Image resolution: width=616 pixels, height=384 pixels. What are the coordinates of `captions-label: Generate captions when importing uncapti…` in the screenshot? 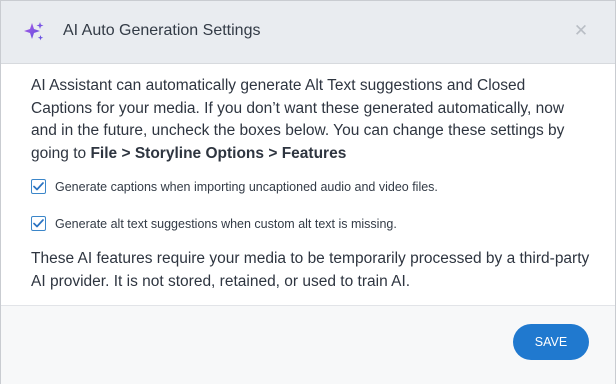 It's located at (246, 187).